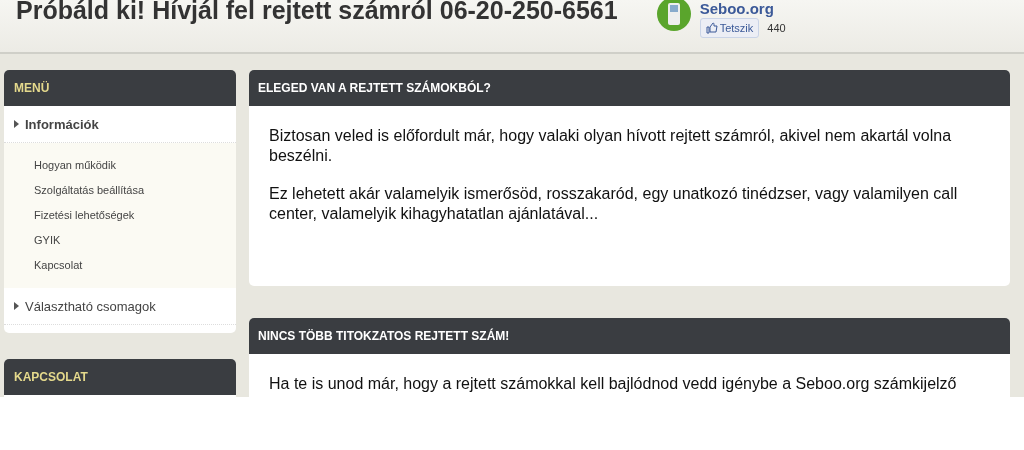  What do you see at coordinates (611, 146) in the screenshot?
I see `article-paragraph: Biztosan veled is előfordult már, hogy valaki olyan hívott rejtett számról, akivel nem akartál volna beszélni.` at bounding box center [611, 146].